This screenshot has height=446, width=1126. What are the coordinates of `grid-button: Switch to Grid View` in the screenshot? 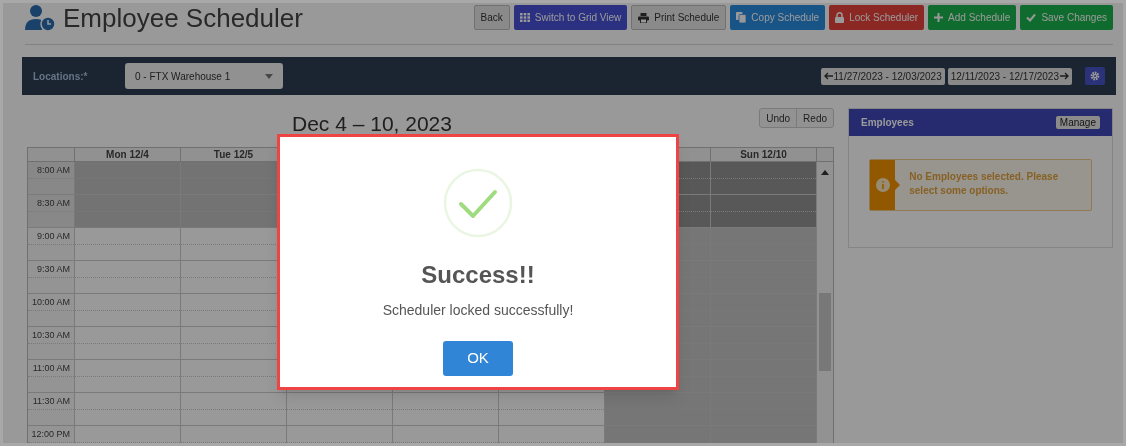 It's located at (570, 17).